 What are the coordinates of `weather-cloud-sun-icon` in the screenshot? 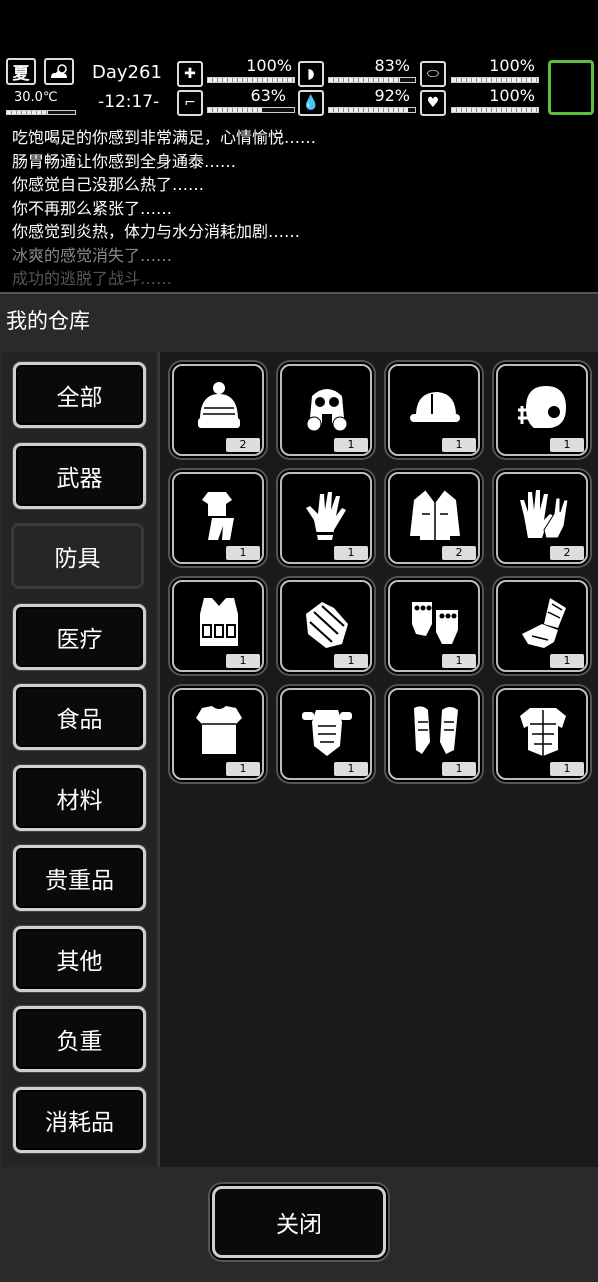 It's located at (59, 71).